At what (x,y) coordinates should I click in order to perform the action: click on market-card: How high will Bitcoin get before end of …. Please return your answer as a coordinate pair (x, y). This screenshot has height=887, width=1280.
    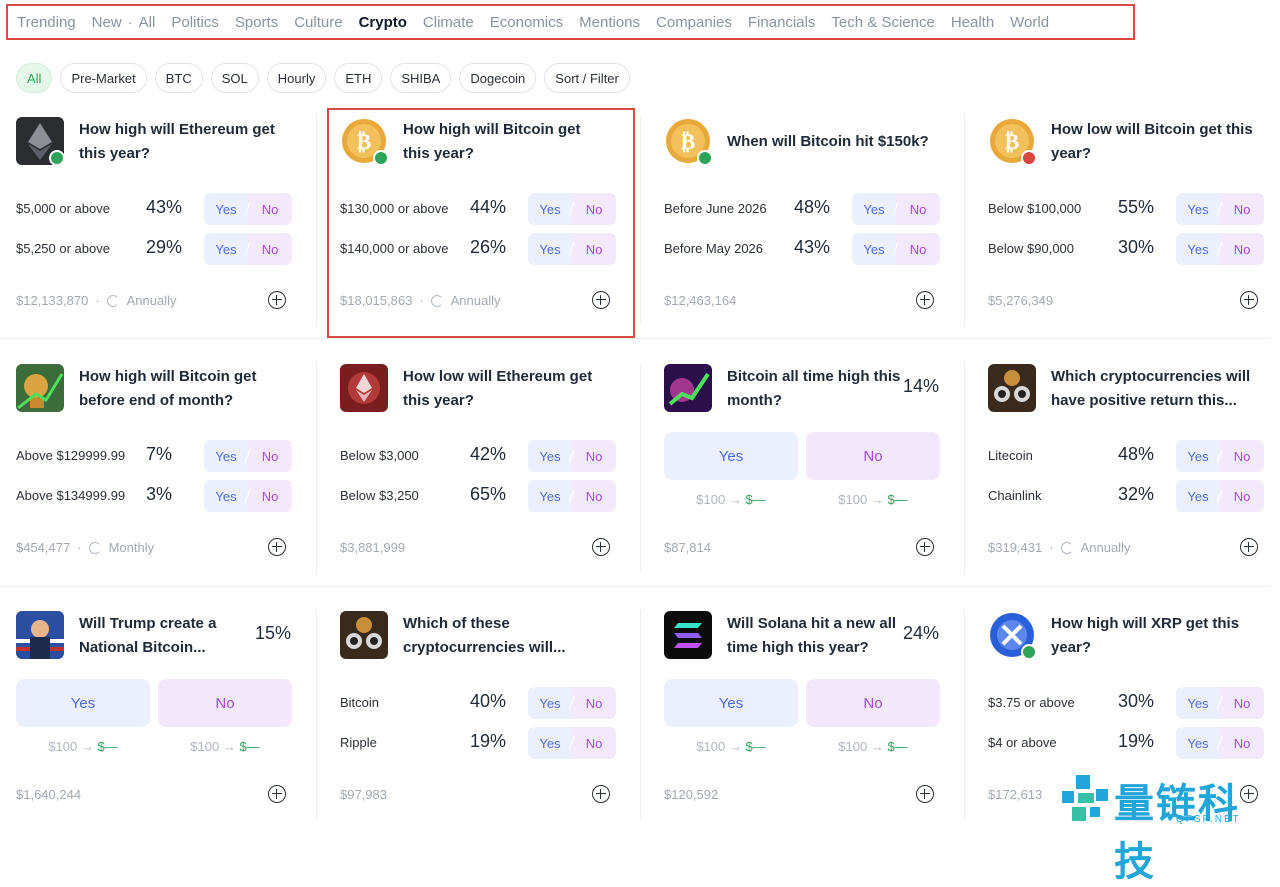
    Looking at the image, I should click on (154, 471).